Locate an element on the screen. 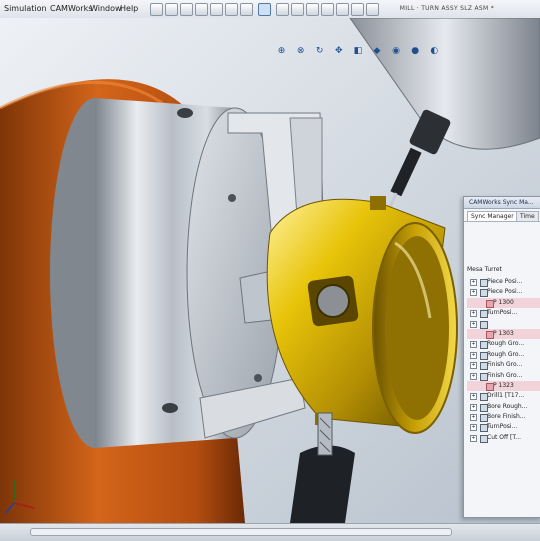 Image resolution: width=540 pixels, height=541 pixels. drill-tool is located at coordinates (325, 434).